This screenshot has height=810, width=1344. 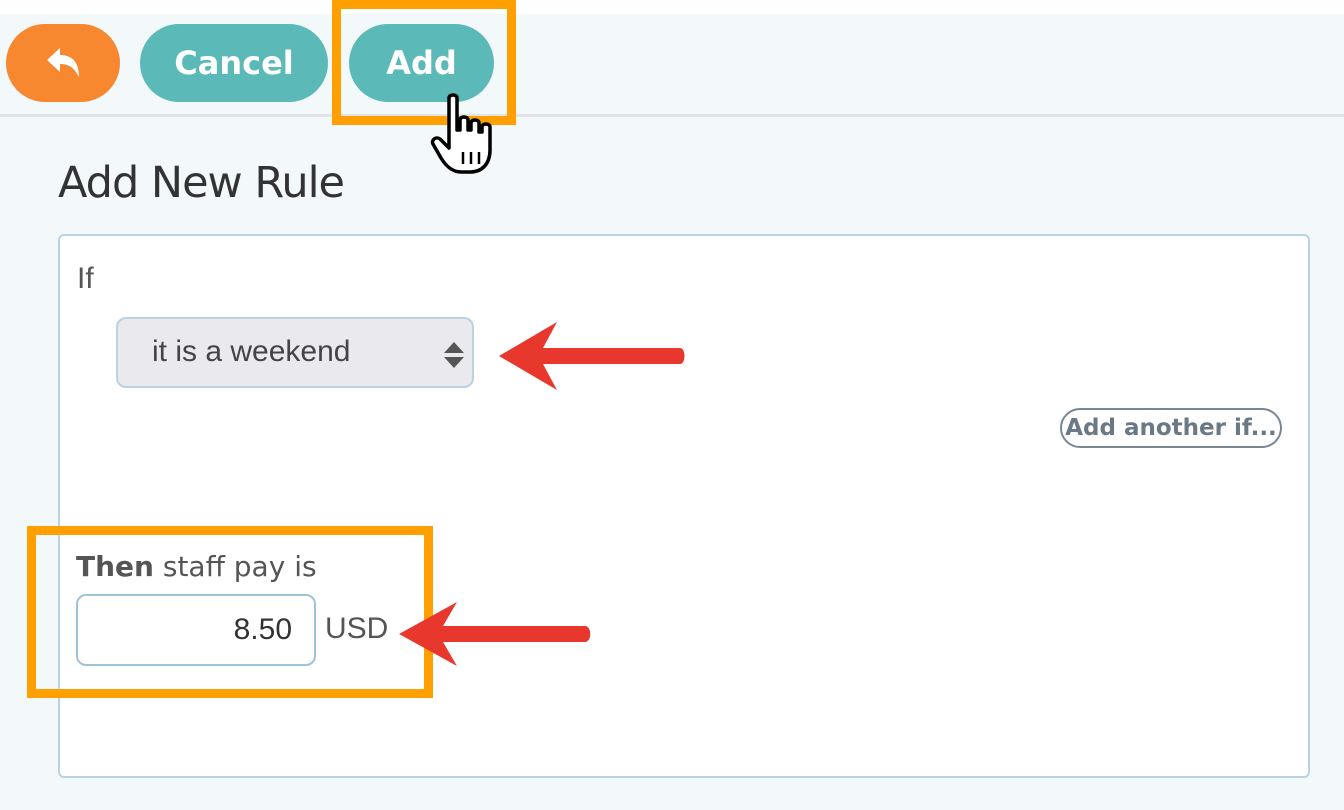 I want to click on hand-pointer-icon, so click(x=461, y=133).